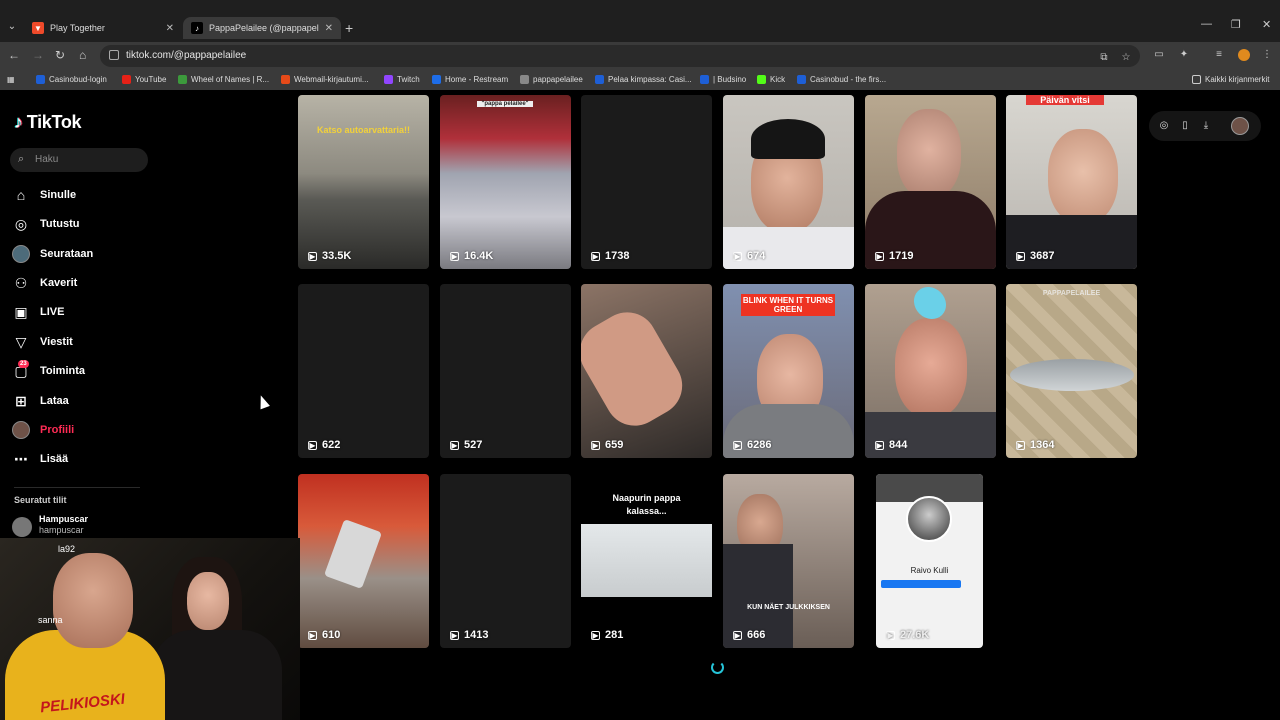 The width and height of the screenshot is (1280, 720). What do you see at coordinates (60, 55) in the screenshot?
I see `reload-icon: ↻` at bounding box center [60, 55].